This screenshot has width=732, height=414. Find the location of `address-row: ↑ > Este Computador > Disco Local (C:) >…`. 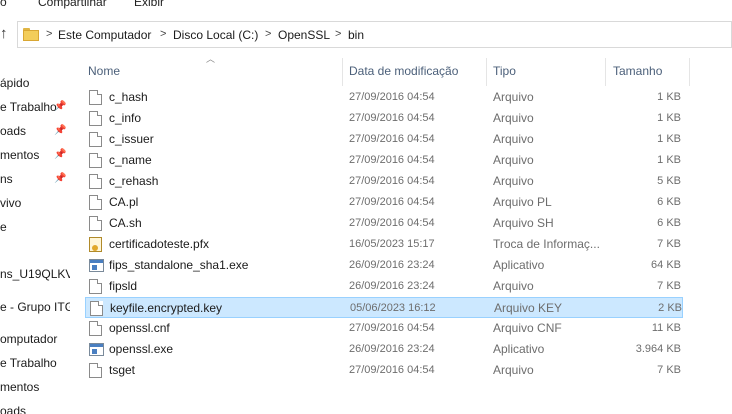

address-row: ↑ > Este Computador > Disco Local (C:) >… is located at coordinates (366, 34).